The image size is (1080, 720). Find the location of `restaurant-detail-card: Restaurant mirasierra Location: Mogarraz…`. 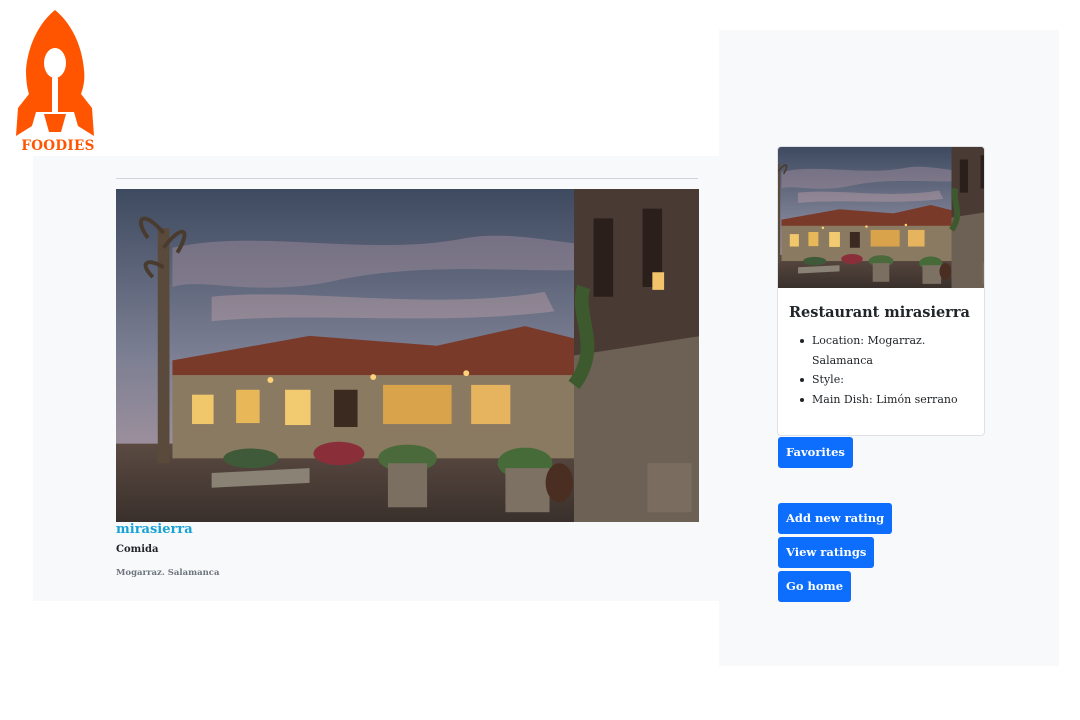

restaurant-detail-card: Restaurant mirasierra Location: Mogarraz… is located at coordinates (881, 291).